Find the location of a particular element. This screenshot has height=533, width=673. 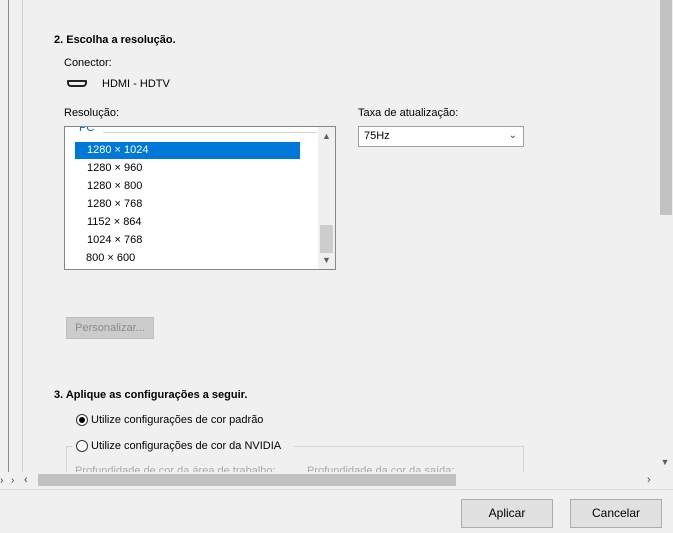

resolution-item: 800 × 600 is located at coordinates (187, 258).